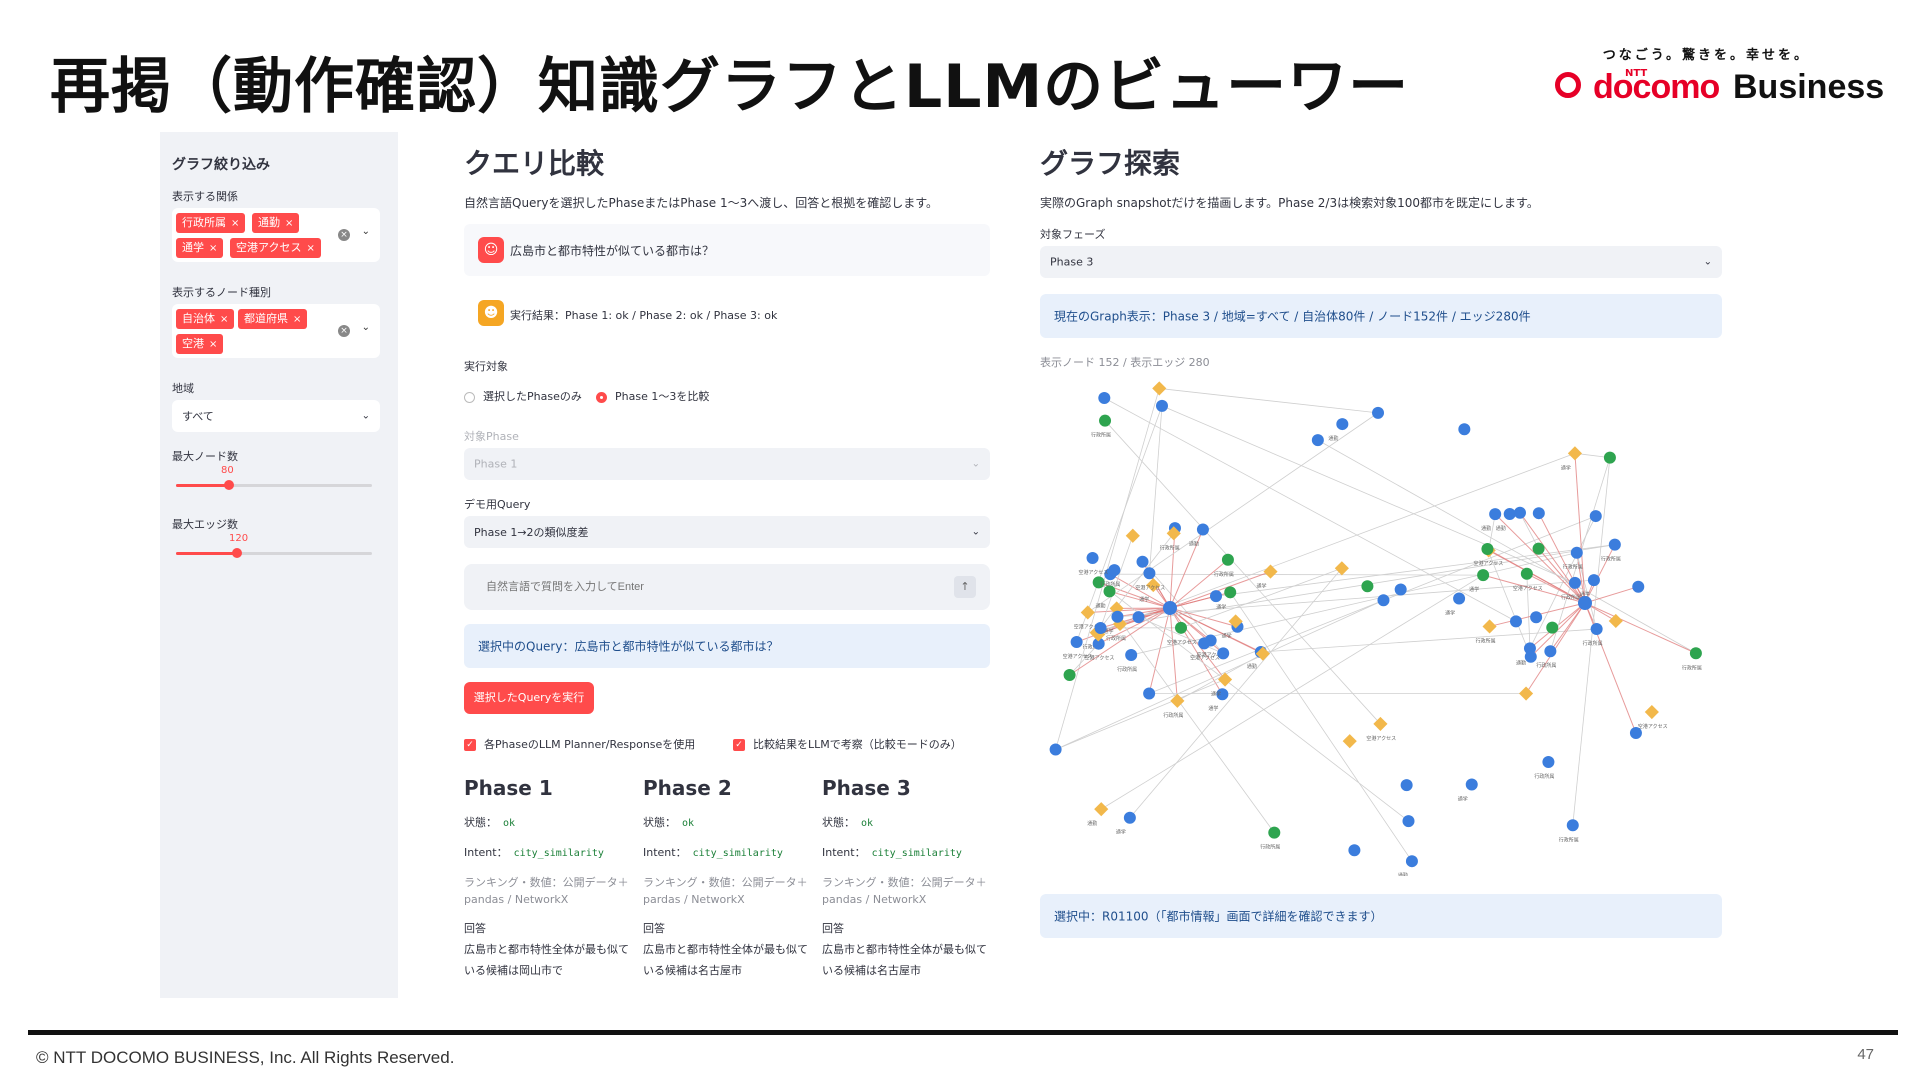 This screenshot has height=1080, width=1920. Describe the element at coordinates (274, 485) in the screenshot. I see `max-nodes-slider` at that location.